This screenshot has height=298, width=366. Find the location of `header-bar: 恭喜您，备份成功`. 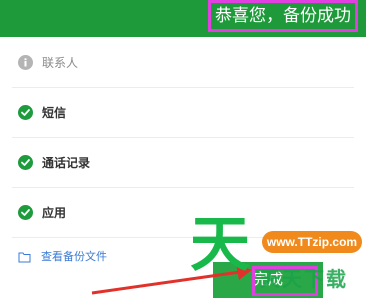

header-bar: 恭喜您，备份成功 is located at coordinates (183, 18).